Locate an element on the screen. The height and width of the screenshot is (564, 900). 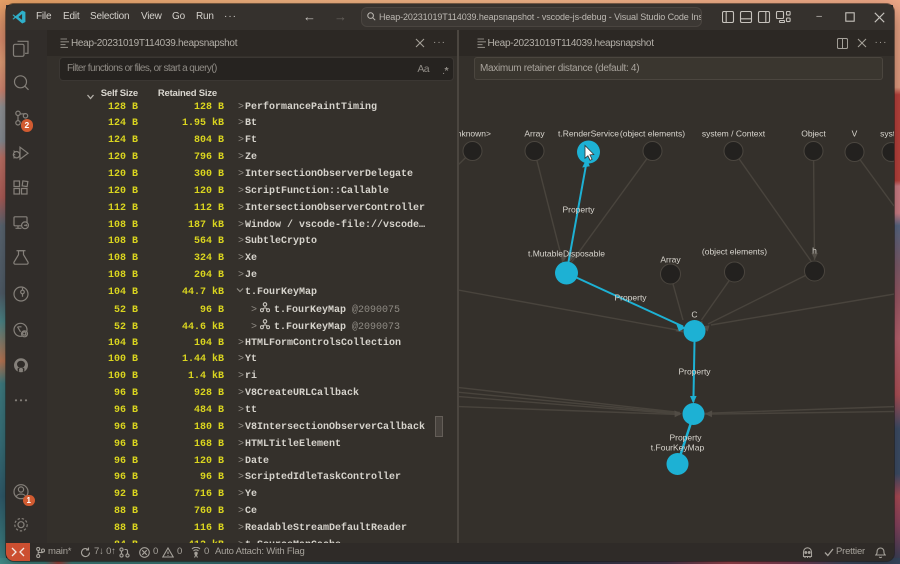
svg-text: Object is located at coordinates (813, 134).